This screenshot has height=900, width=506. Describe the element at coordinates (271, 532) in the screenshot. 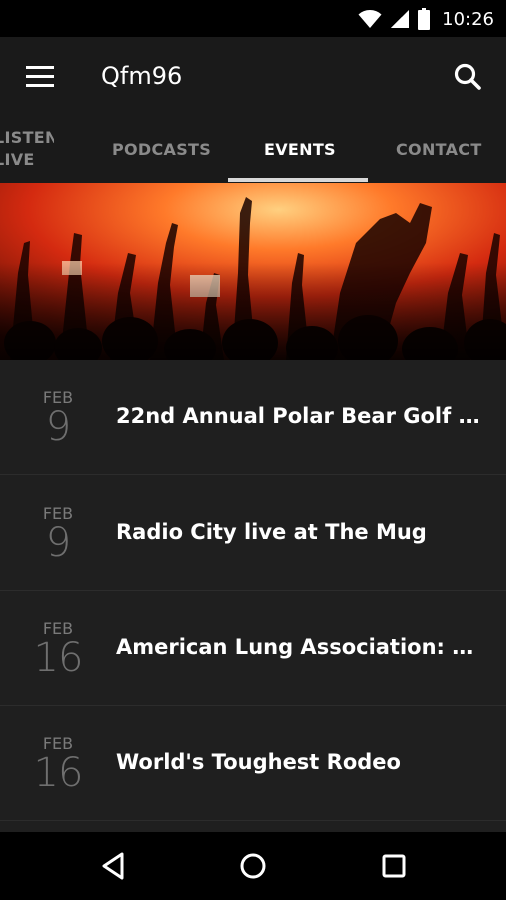

I see `event-title: Radio City live at The Mug` at that location.